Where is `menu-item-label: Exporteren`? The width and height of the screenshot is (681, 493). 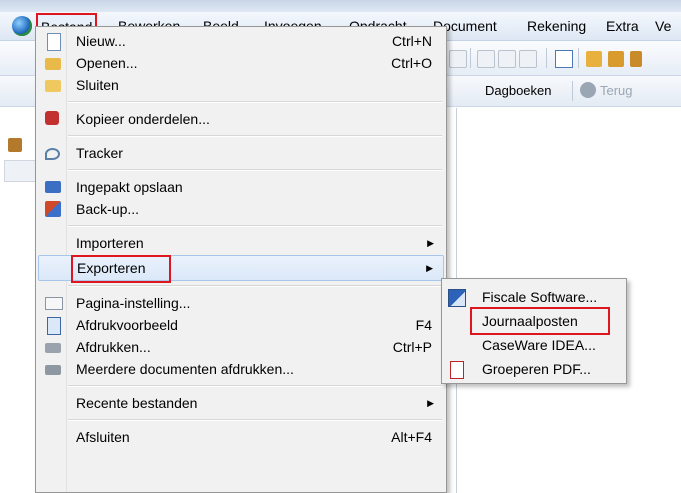
menu-item-label: Exporteren is located at coordinates (111, 268).